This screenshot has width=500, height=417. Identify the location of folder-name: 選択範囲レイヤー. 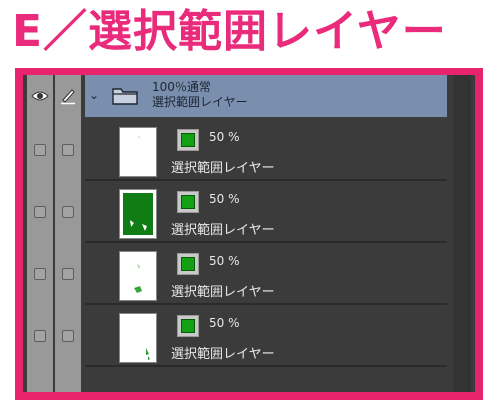
(200, 102).